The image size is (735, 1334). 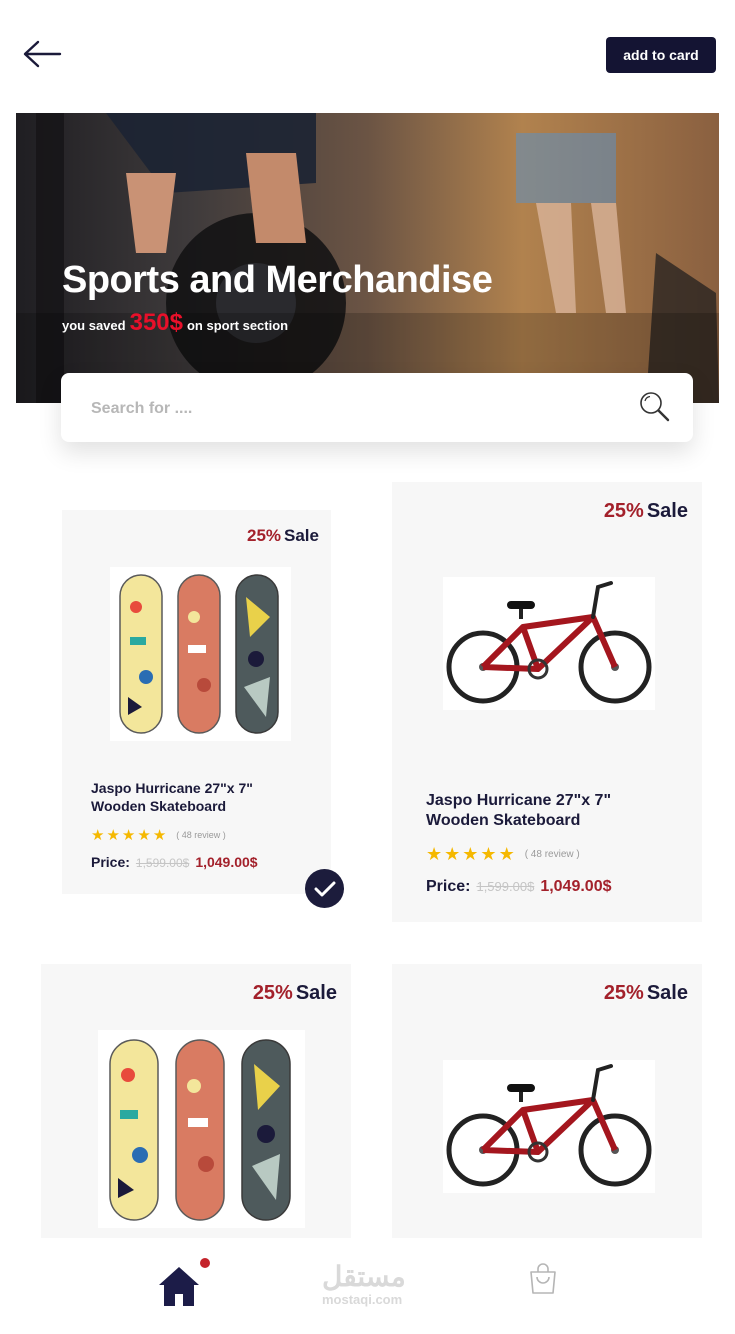 What do you see at coordinates (179, 1286) in the screenshot?
I see `home-icon` at bounding box center [179, 1286].